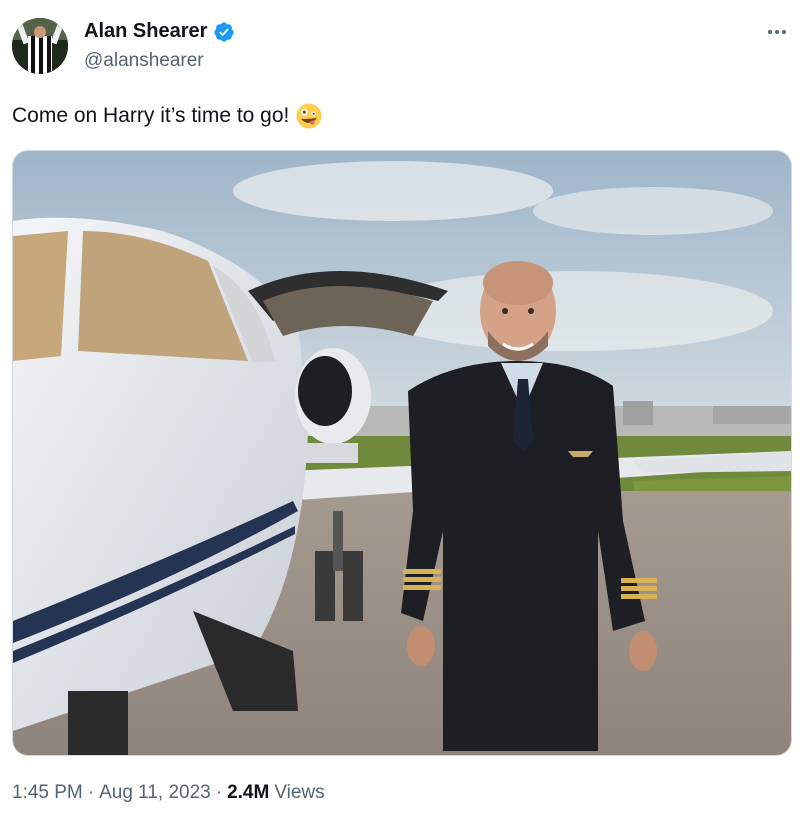 This screenshot has width=805, height=814. I want to click on avatar-image, so click(40, 46).